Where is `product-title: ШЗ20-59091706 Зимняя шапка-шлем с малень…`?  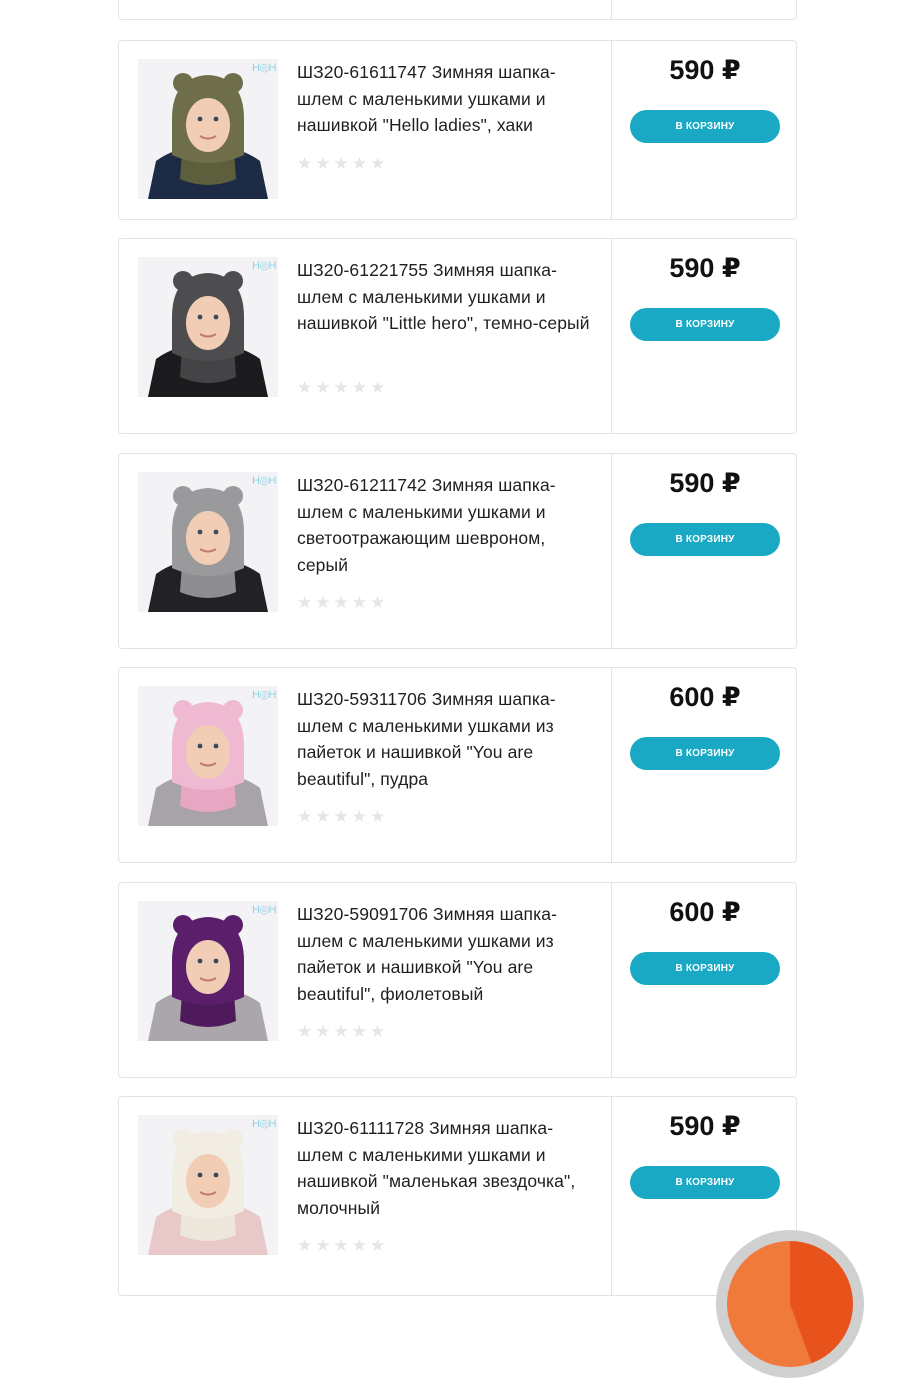 product-title: ШЗ20-59091706 Зимняя шапка-шлем с малень… is located at coordinates (445, 954).